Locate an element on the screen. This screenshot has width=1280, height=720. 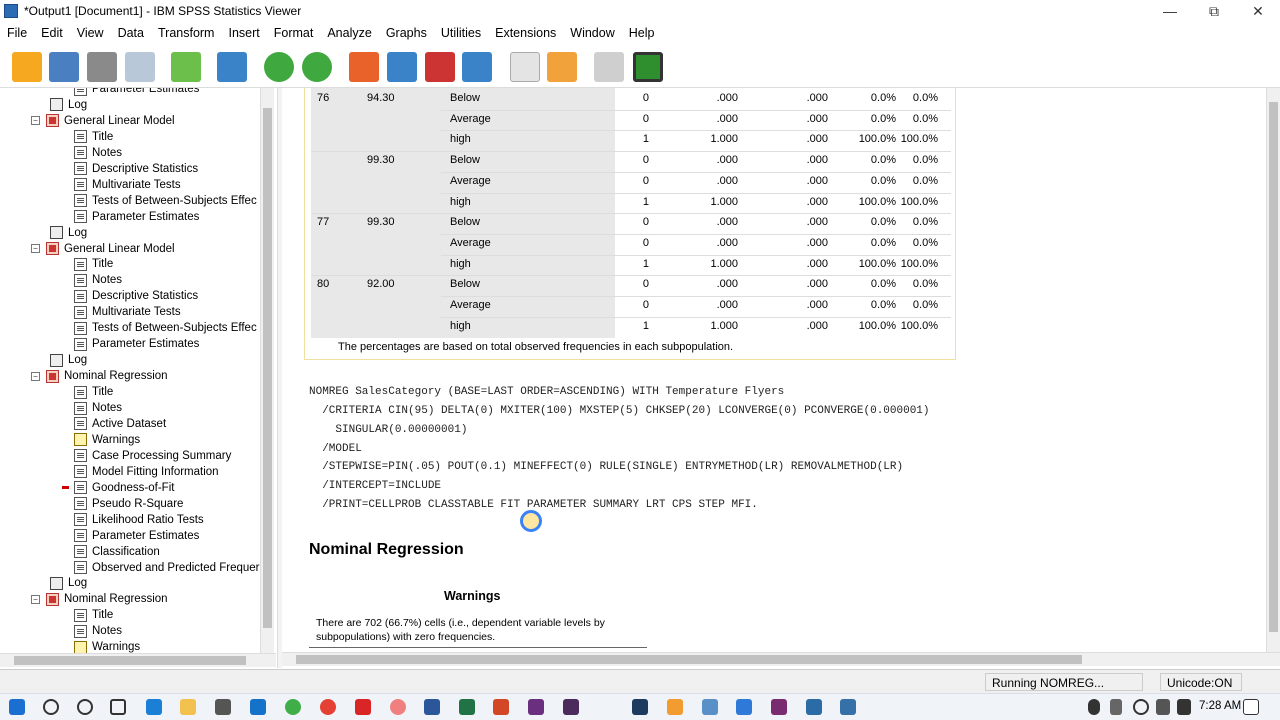
zoom-icon is located at coordinates (744, 707).